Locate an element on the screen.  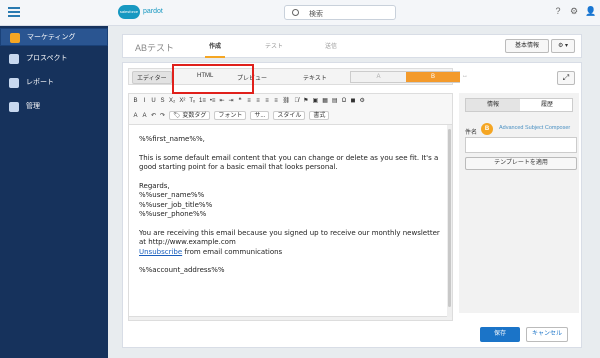
basic-info-button: 基本情報 is located at coordinates (527, 46).